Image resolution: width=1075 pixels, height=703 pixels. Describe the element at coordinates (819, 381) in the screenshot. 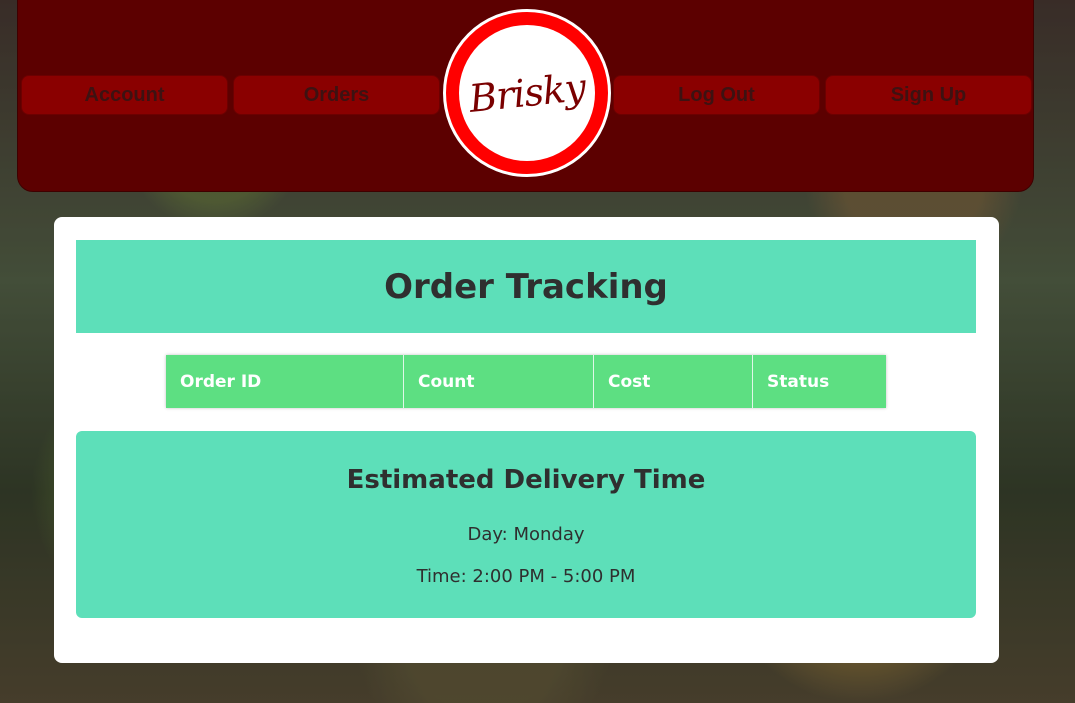

I see `column-header-status: Status` at that location.